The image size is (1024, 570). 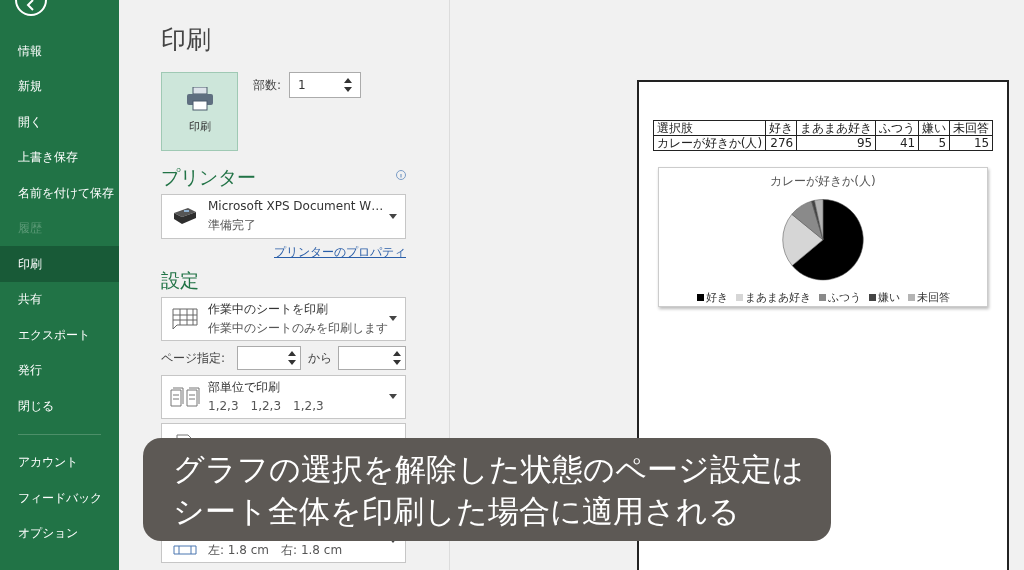 What do you see at coordinates (266, 406) in the screenshot?
I see `dropdown-subtitle: 1,2,3 1,2,3 1,2,3` at bounding box center [266, 406].